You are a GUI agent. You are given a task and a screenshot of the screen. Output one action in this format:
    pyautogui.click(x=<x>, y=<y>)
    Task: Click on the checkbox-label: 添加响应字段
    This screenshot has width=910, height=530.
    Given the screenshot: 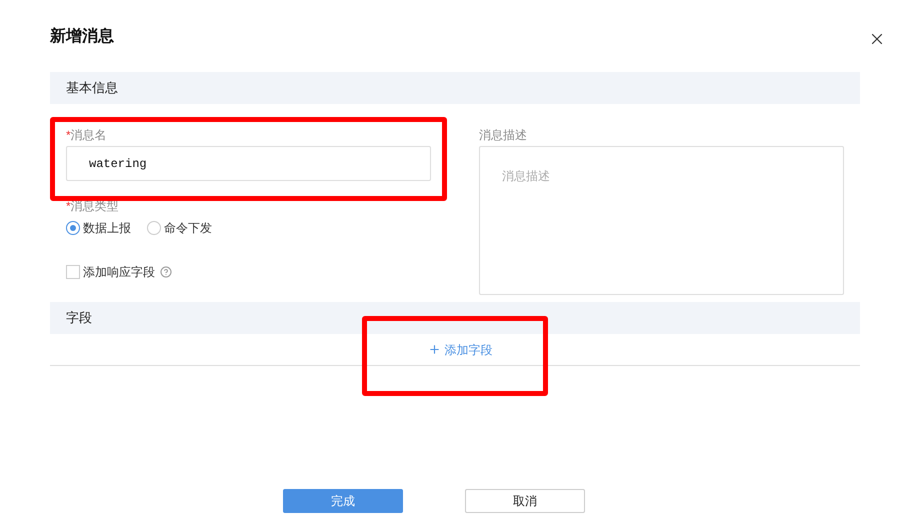 What is the action you would take?
    pyautogui.click(x=119, y=272)
    